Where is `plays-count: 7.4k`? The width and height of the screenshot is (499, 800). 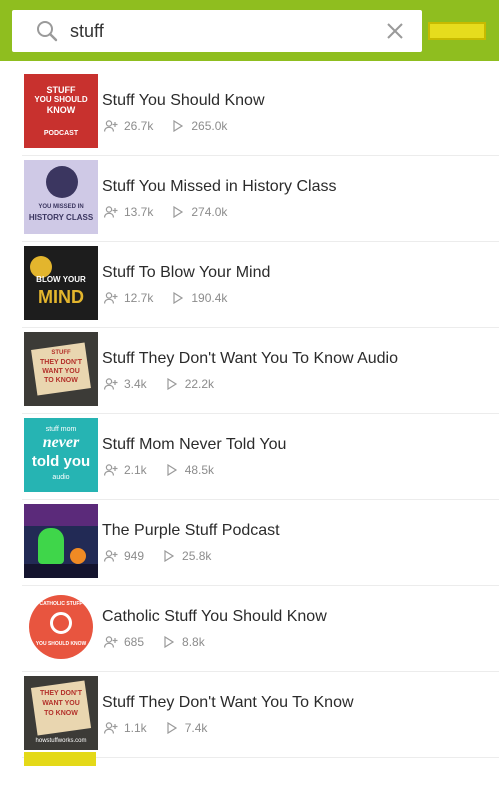 plays-count: 7.4k is located at coordinates (196, 728).